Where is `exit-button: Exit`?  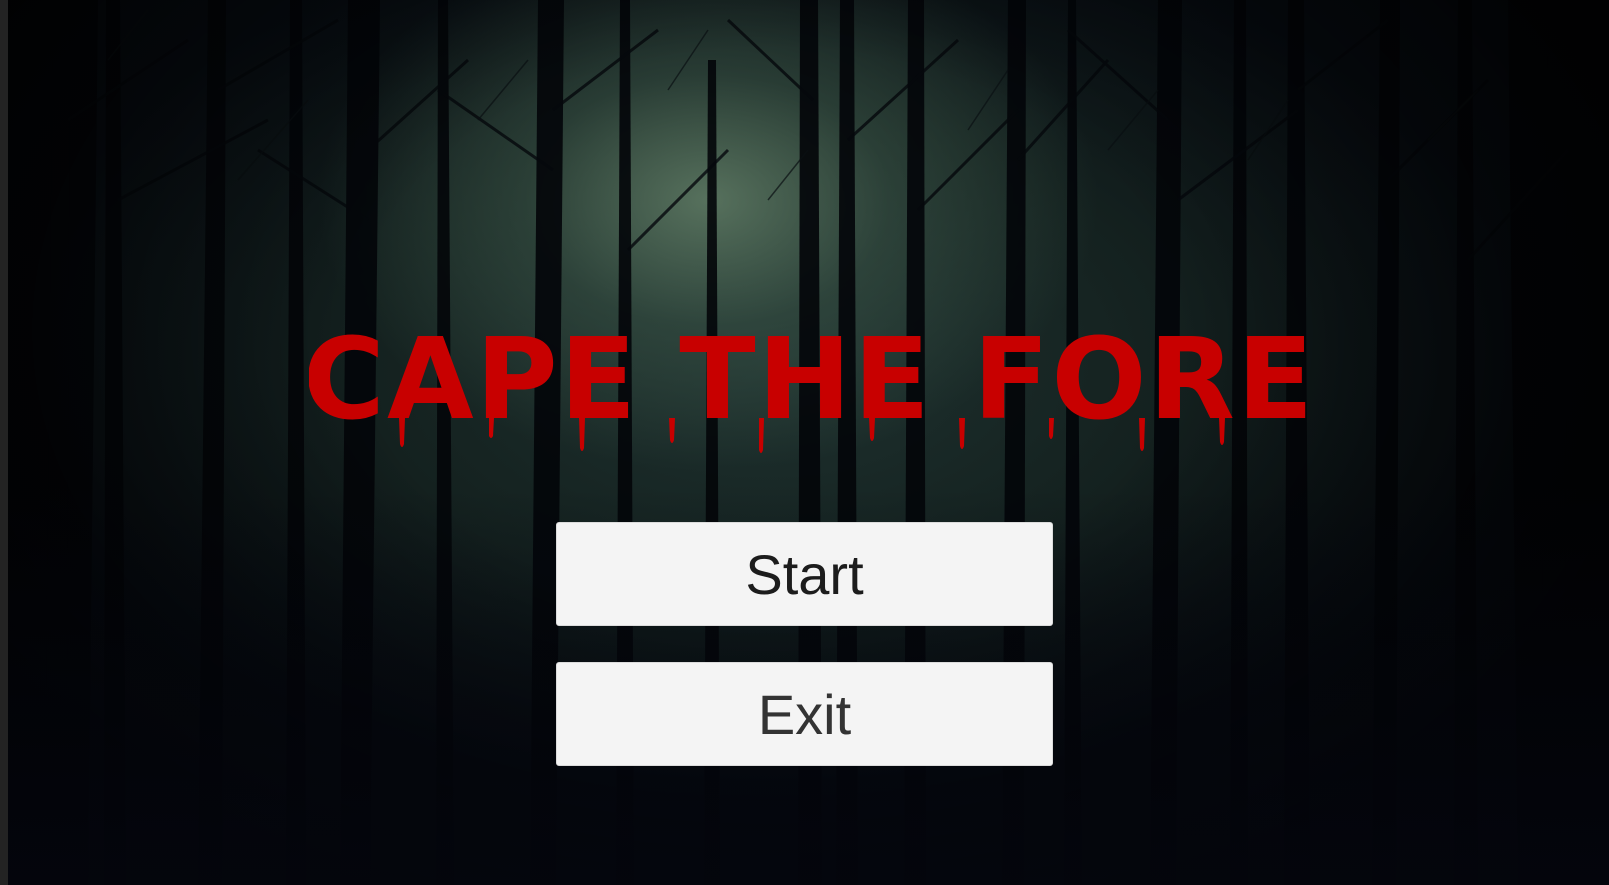
exit-button: Exit is located at coordinates (804, 714).